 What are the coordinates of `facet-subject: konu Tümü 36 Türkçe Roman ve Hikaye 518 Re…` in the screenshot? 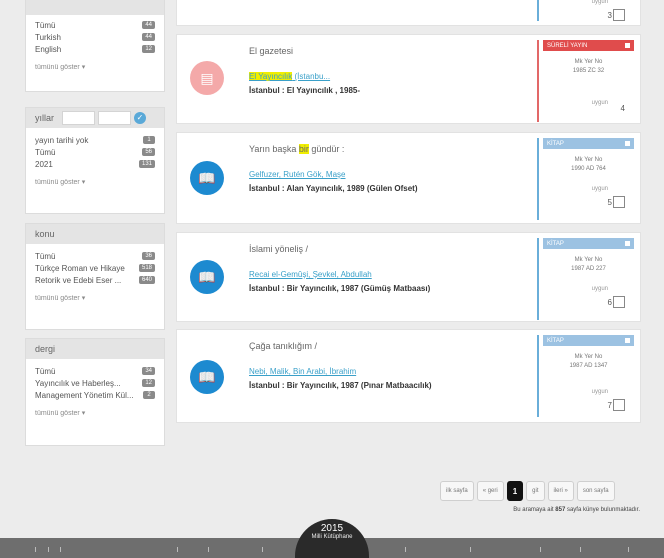 It's located at (95, 276).